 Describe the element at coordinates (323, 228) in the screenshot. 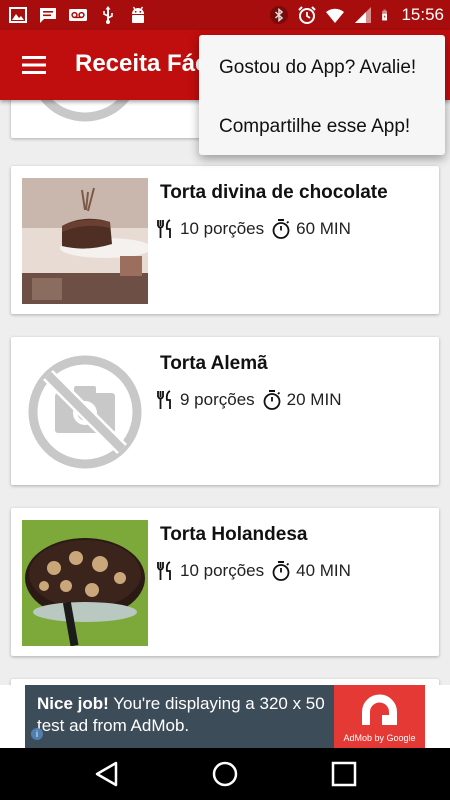

I see `recipe-time: 60 MIN` at that location.